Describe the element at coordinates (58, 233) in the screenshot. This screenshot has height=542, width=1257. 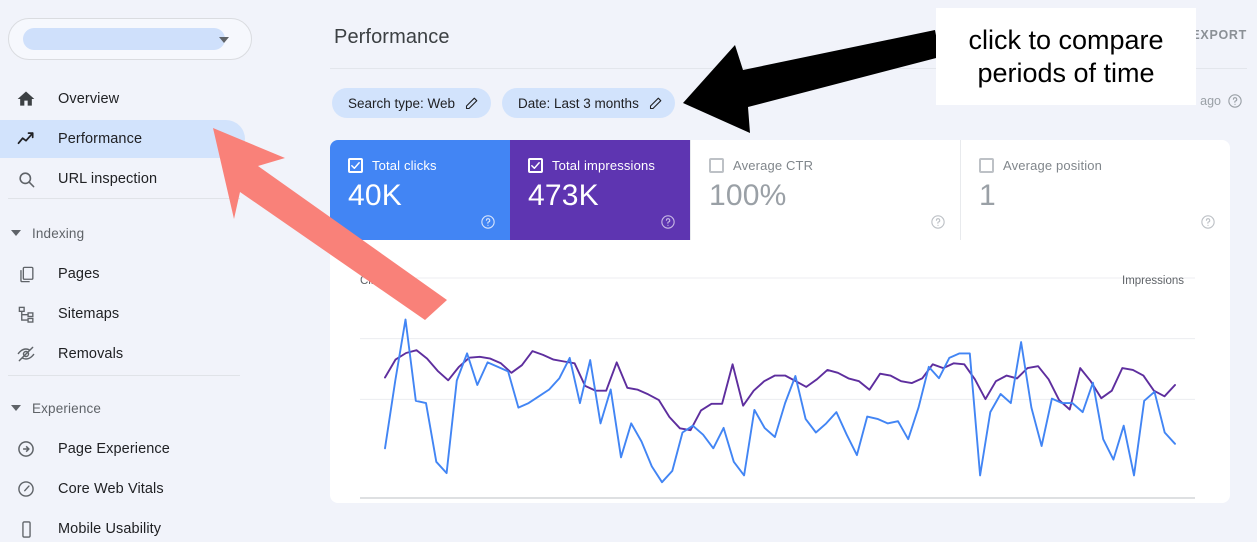
I see `sidebar-section-label: Indexing` at that location.